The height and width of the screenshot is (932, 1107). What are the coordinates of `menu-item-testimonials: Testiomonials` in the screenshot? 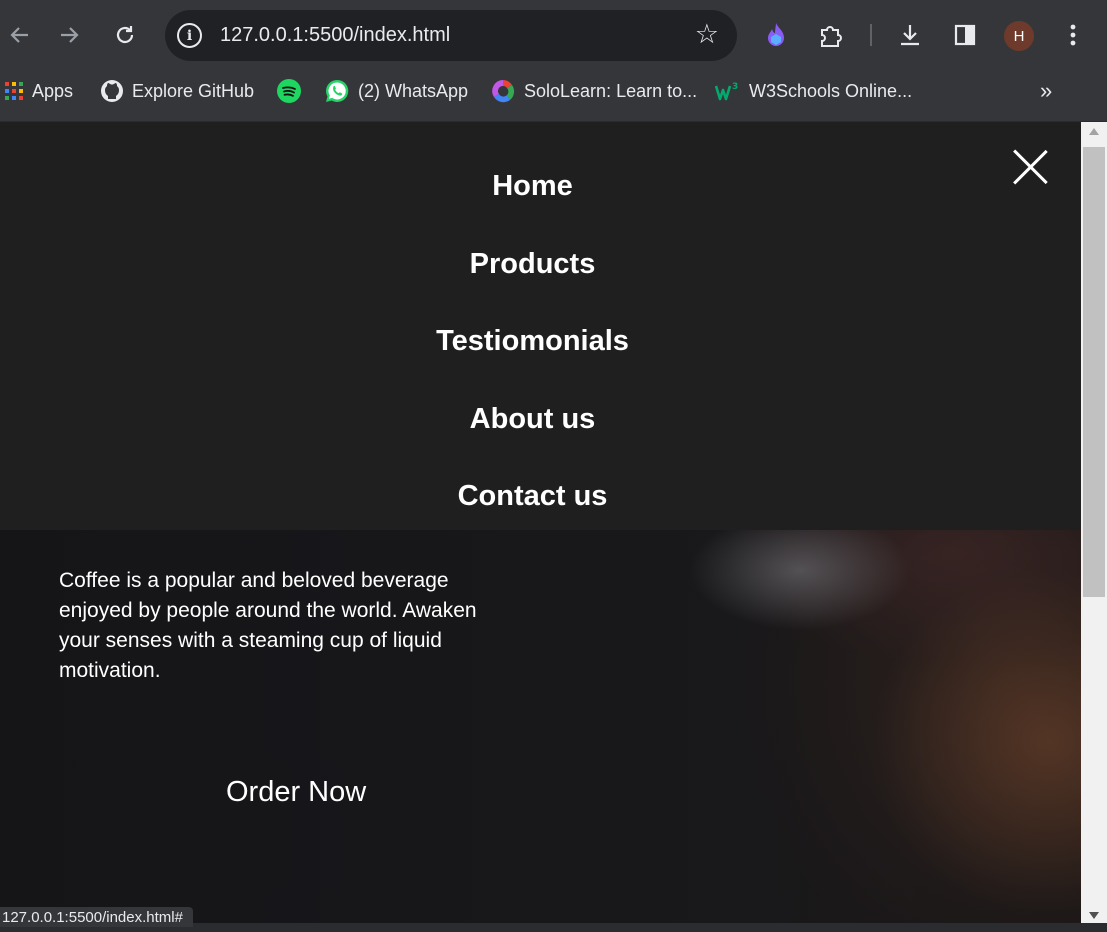 It's located at (532, 341).